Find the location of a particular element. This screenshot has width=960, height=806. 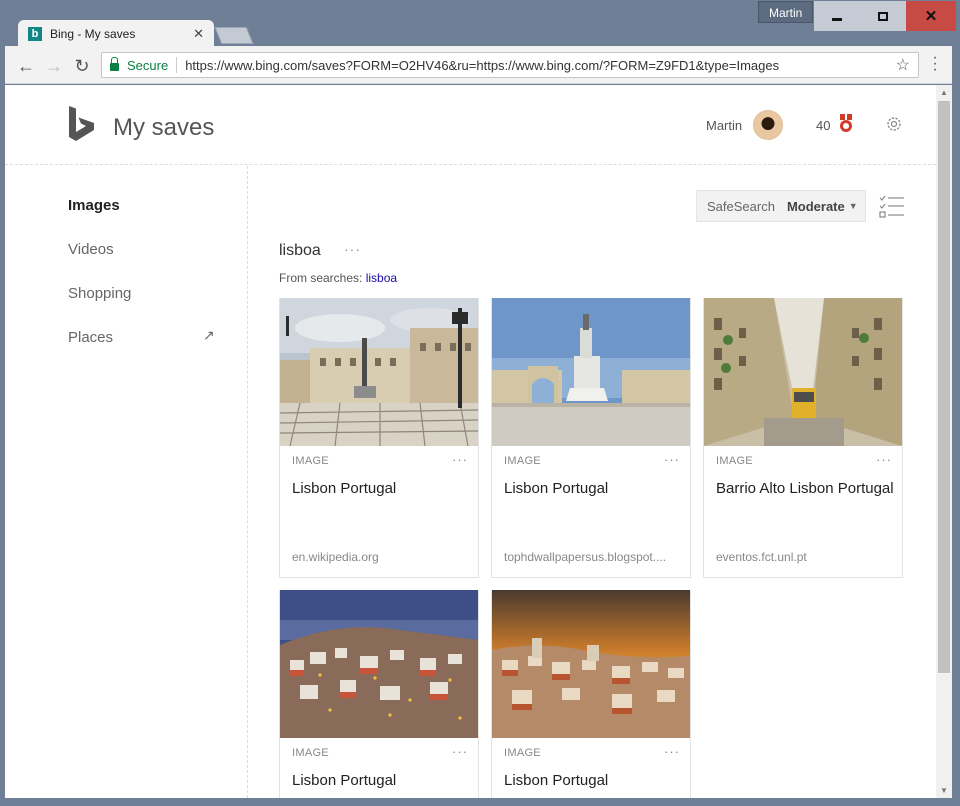

browser-menu-icon: · · · is located at coordinates (935, 64).